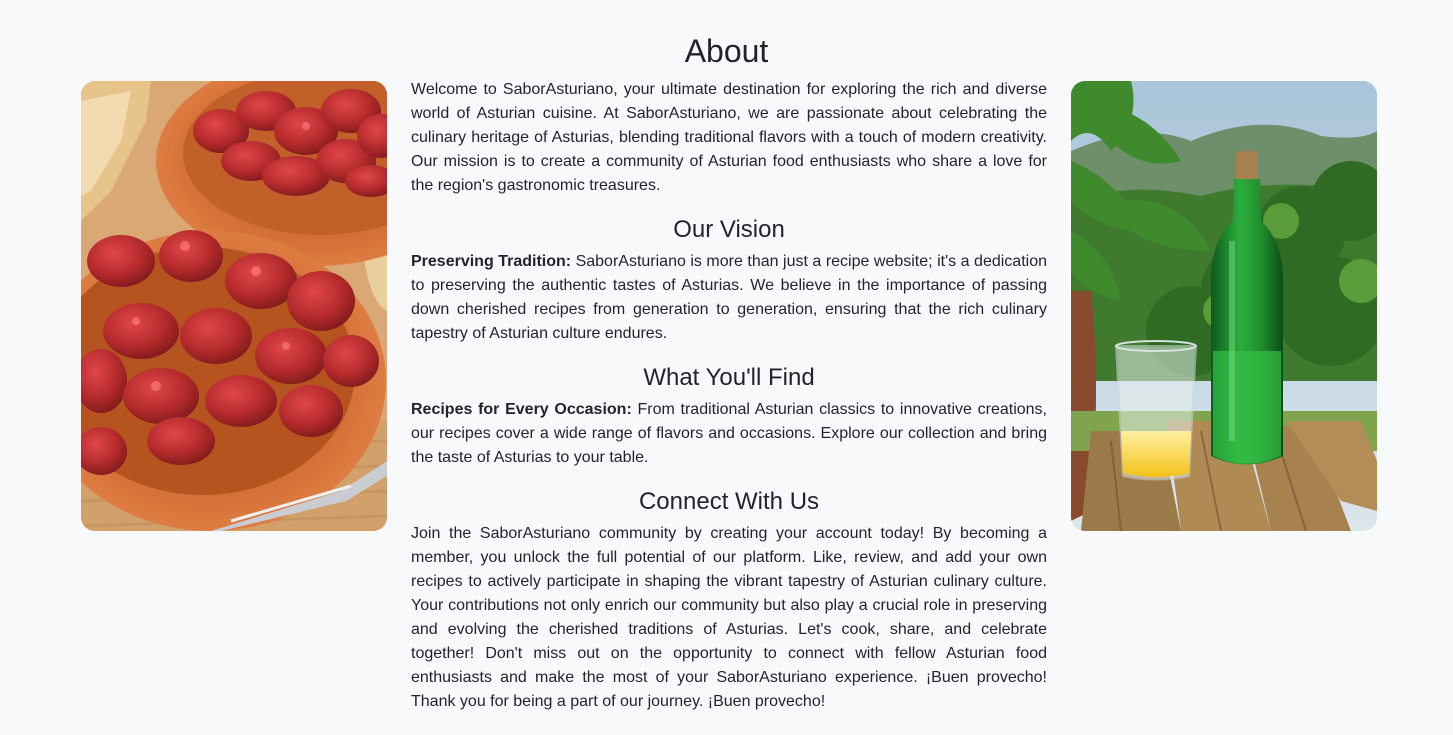 The width and height of the screenshot is (1453, 735). What do you see at coordinates (521, 409) in the screenshot?
I see `find-lead: Recipes for Every Occasion:` at bounding box center [521, 409].